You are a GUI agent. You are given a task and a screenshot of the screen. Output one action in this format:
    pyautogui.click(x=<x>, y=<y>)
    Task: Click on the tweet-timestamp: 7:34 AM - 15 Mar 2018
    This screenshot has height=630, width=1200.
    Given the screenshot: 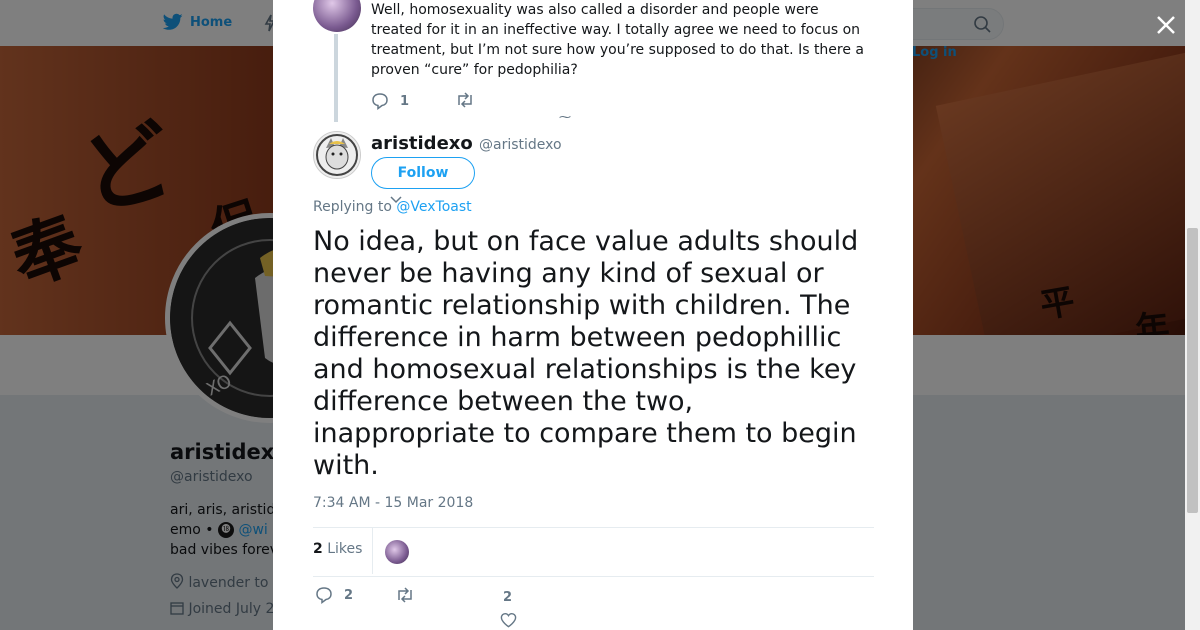 What is the action you would take?
    pyautogui.click(x=393, y=503)
    